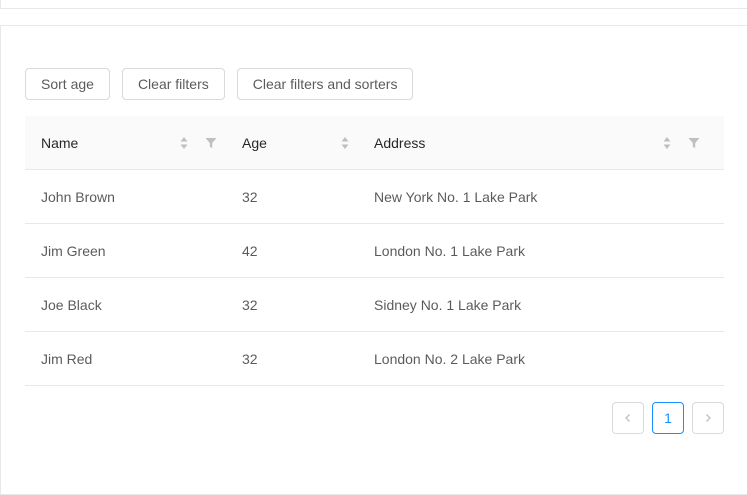  I want to click on table-row: Jim Red 32 London No. 2 Lake Park, so click(374, 359).